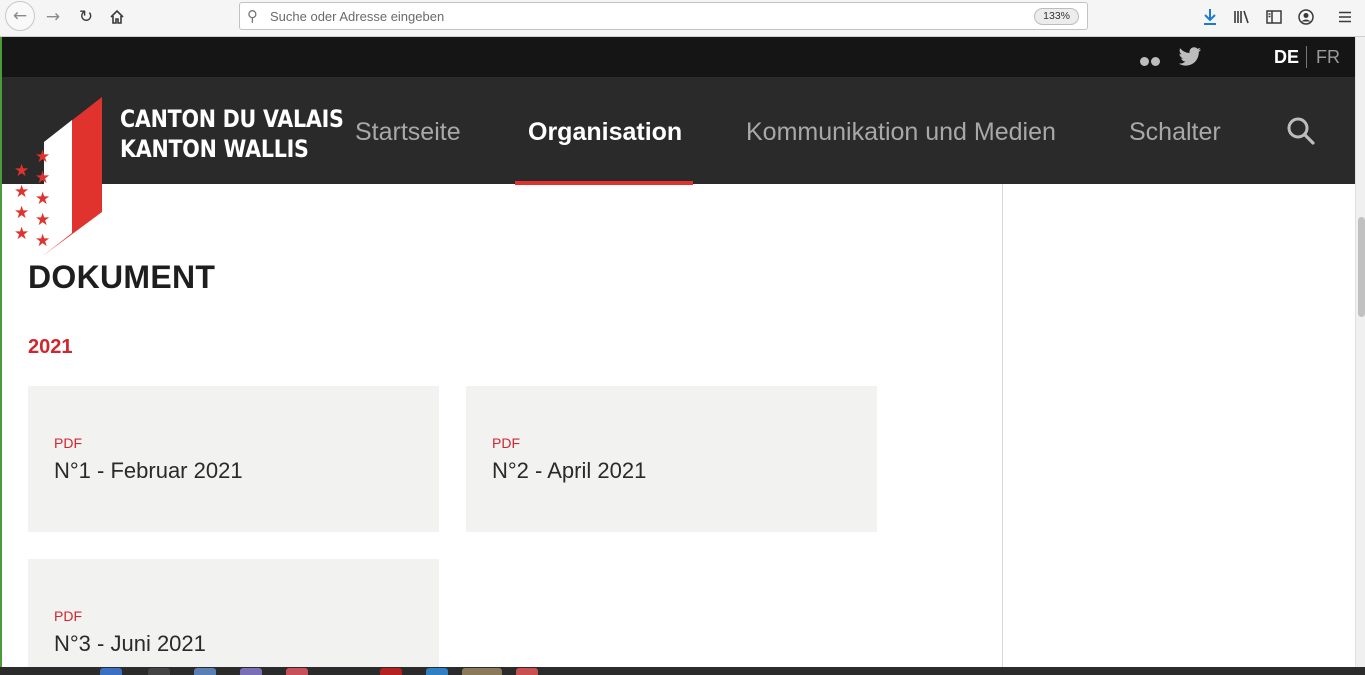 Image resolution: width=1365 pixels, height=675 pixels. Describe the element at coordinates (117, 17) in the screenshot. I see `home-icon` at that location.